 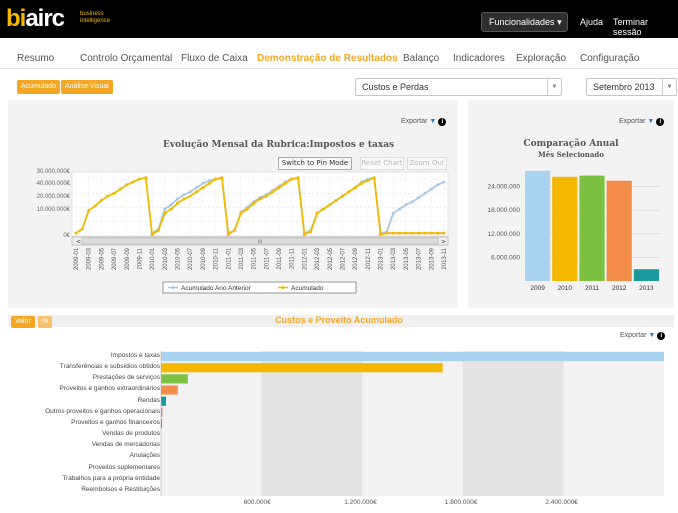 I want to click on x-tick-label: 1.800.000€, so click(x=461, y=502).